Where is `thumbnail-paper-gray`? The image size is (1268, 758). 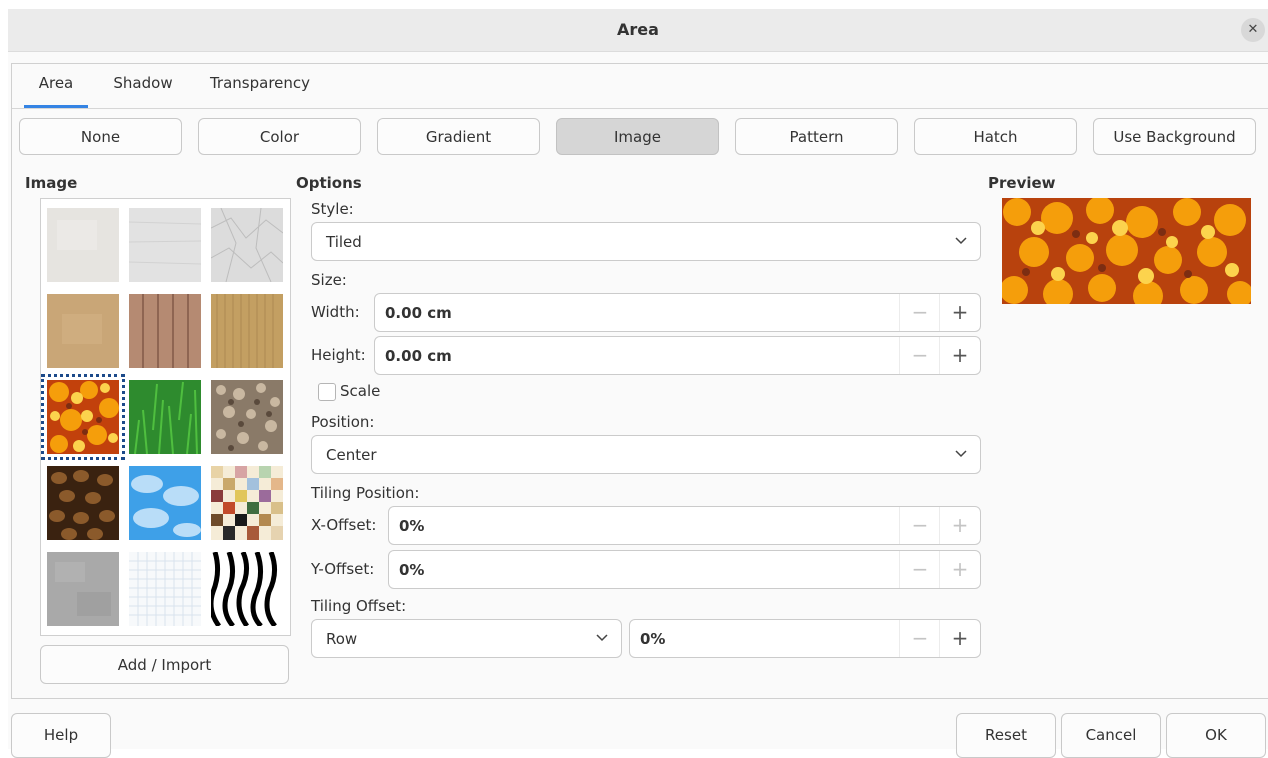
thumbnail-paper-gray is located at coordinates (165, 245).